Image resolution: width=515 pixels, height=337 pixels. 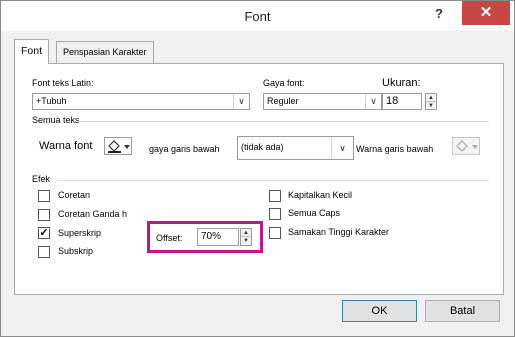 What do you see at coordinates (401, 83) in the screenshot?
I see `font-size-label: Ukuran:` at bounding box center [401, 83].